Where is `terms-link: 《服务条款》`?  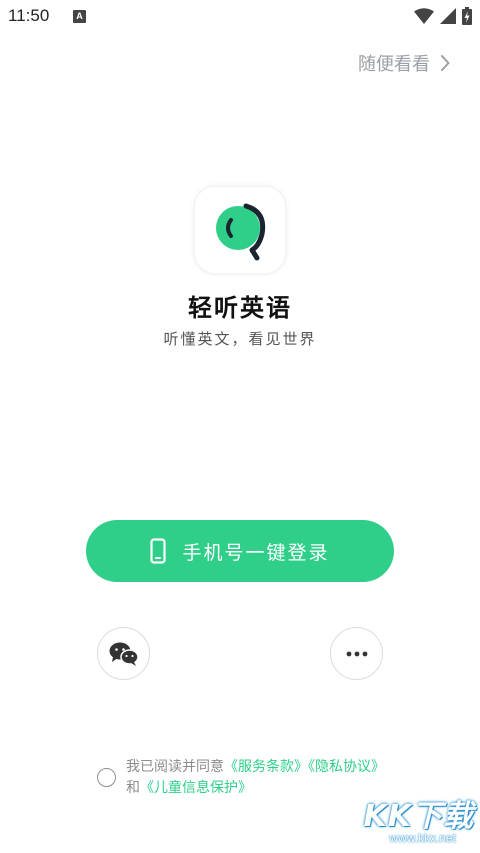 terms-link: 《服务条款》 is located at coordinates (266, 767).